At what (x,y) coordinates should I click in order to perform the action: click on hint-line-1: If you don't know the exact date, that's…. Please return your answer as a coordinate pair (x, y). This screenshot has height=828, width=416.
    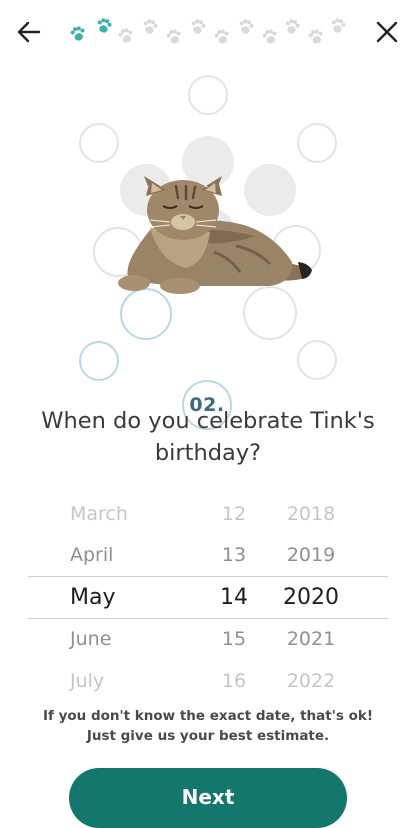
    Looking at the image, I should click on (208, 716).